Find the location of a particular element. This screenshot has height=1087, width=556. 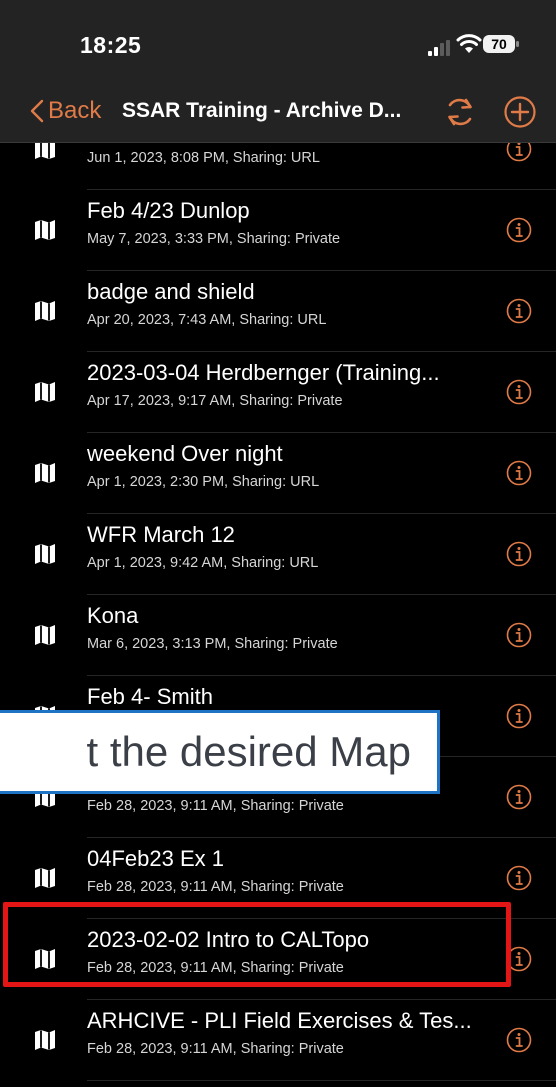

map-title: Feb 4/23 Dunlop is located at coordinates (168, 210).